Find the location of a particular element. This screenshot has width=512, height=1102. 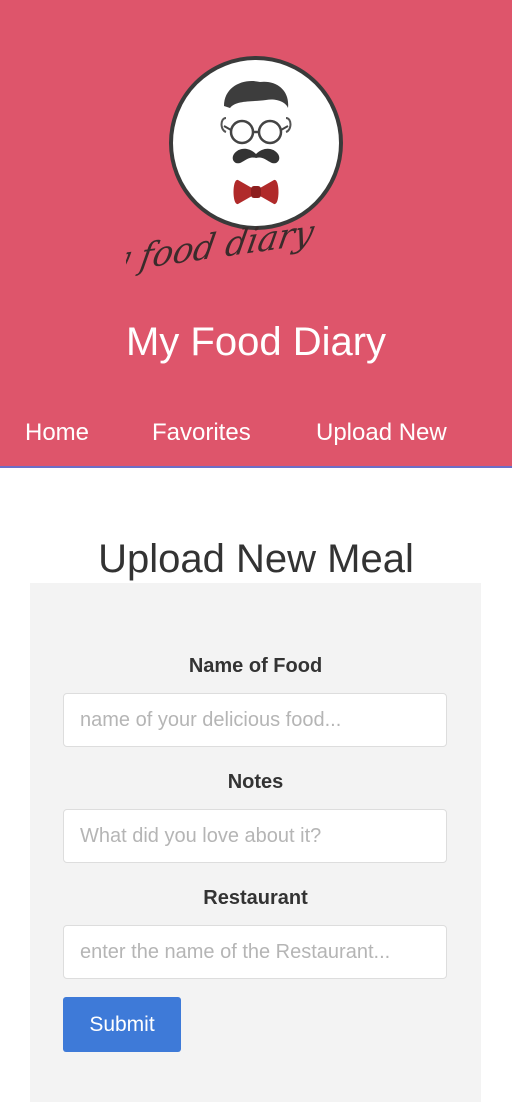

nav-home-link: Home is located at coordinates (57, 433).